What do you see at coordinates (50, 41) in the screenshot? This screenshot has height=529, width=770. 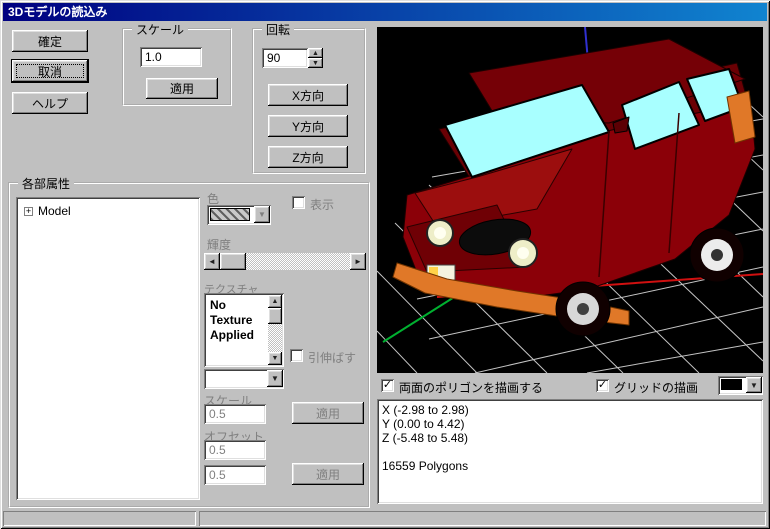 I see `confirm-button: 確定` at bounding box center [50, 41].